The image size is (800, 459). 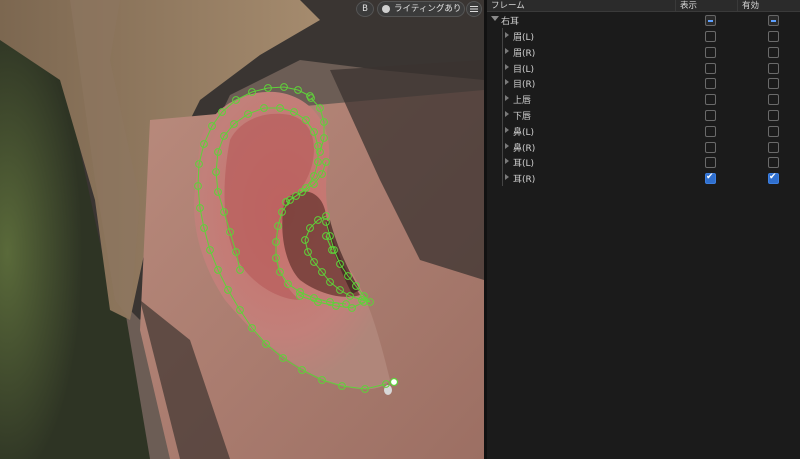 I want to click on tree-item-row: 眉(L), so click(x=643, y=36).